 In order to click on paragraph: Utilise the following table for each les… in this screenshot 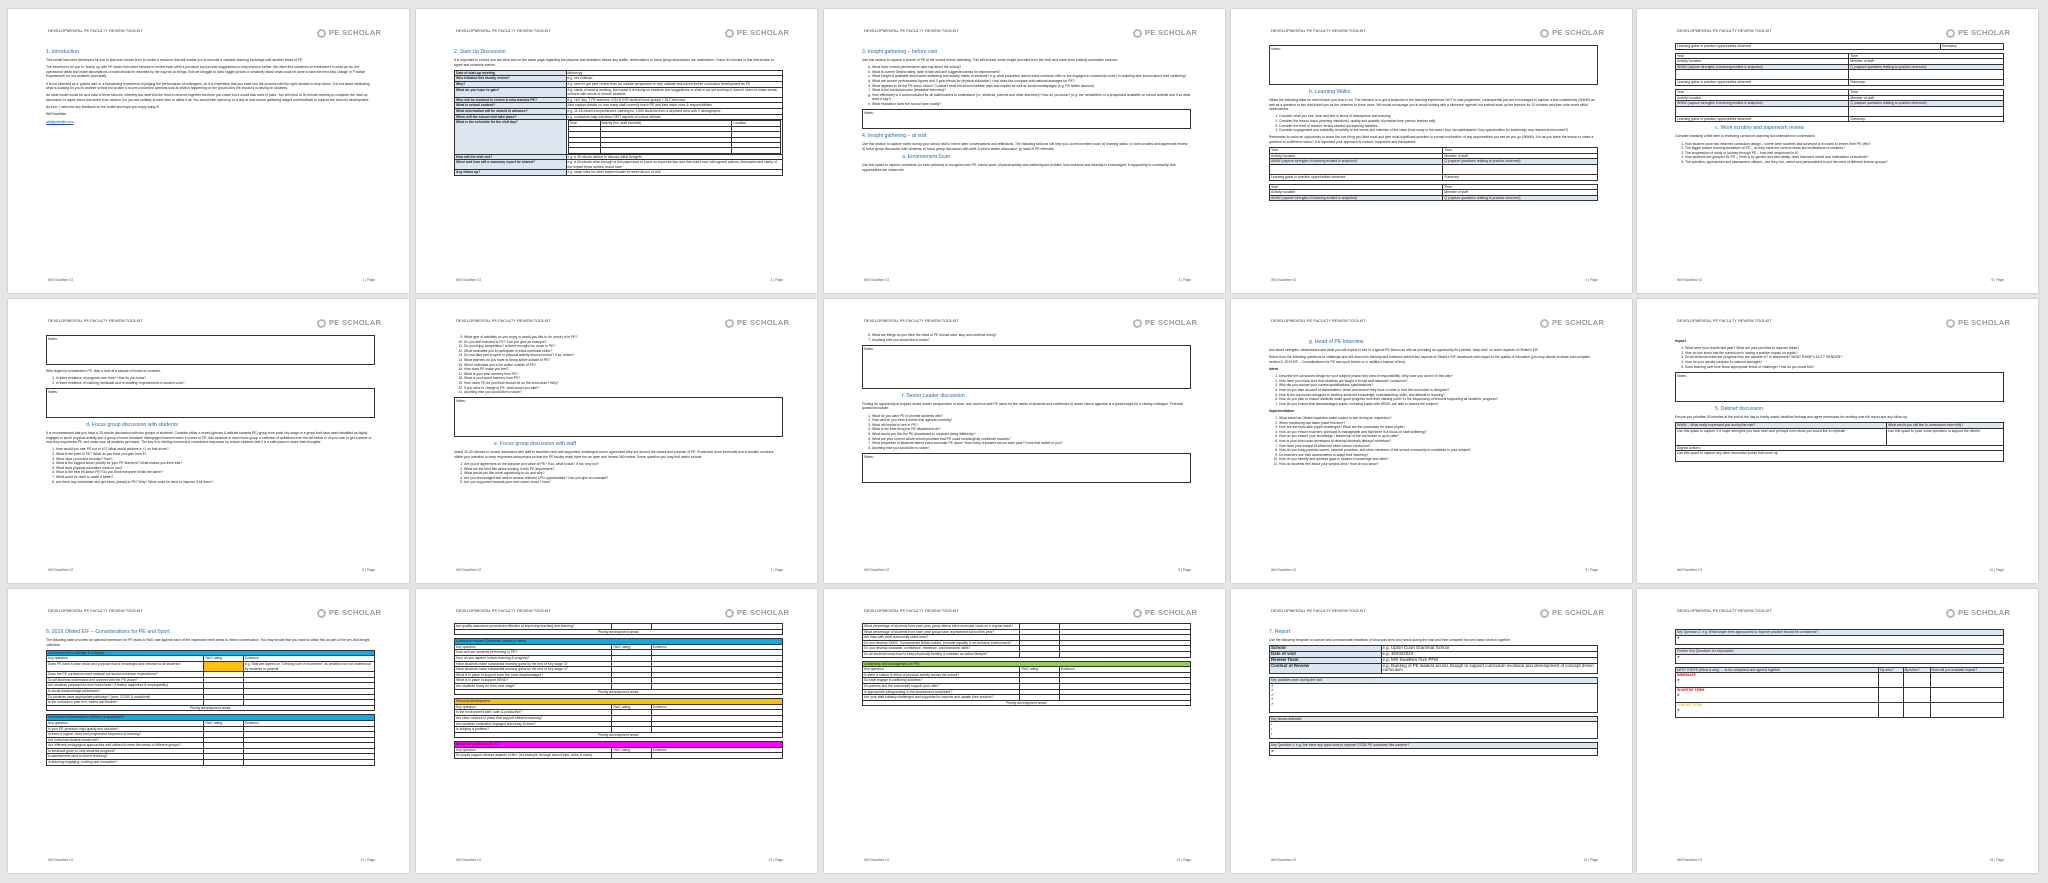, I will do `click(1432, 105)`.